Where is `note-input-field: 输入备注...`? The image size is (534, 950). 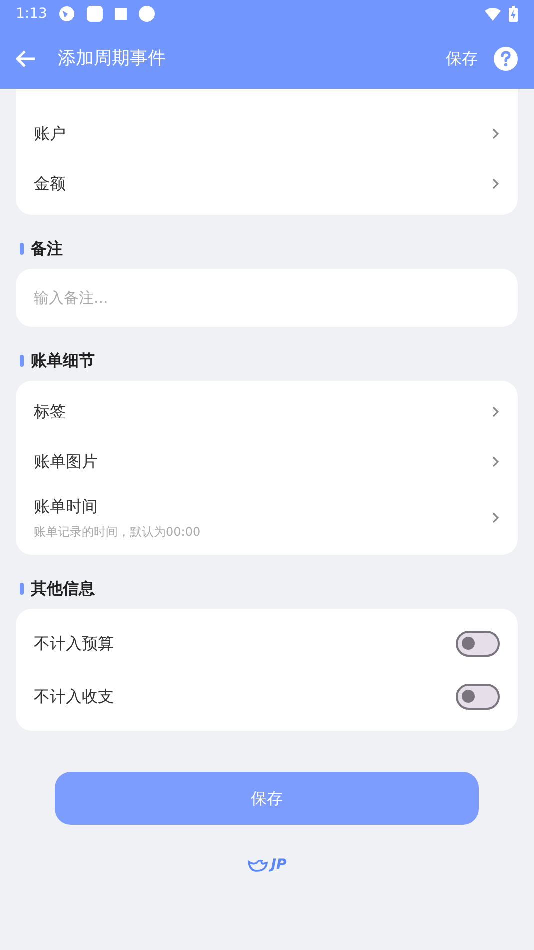 note-input-field: 输入备注... is located at coordinates (267, 298).